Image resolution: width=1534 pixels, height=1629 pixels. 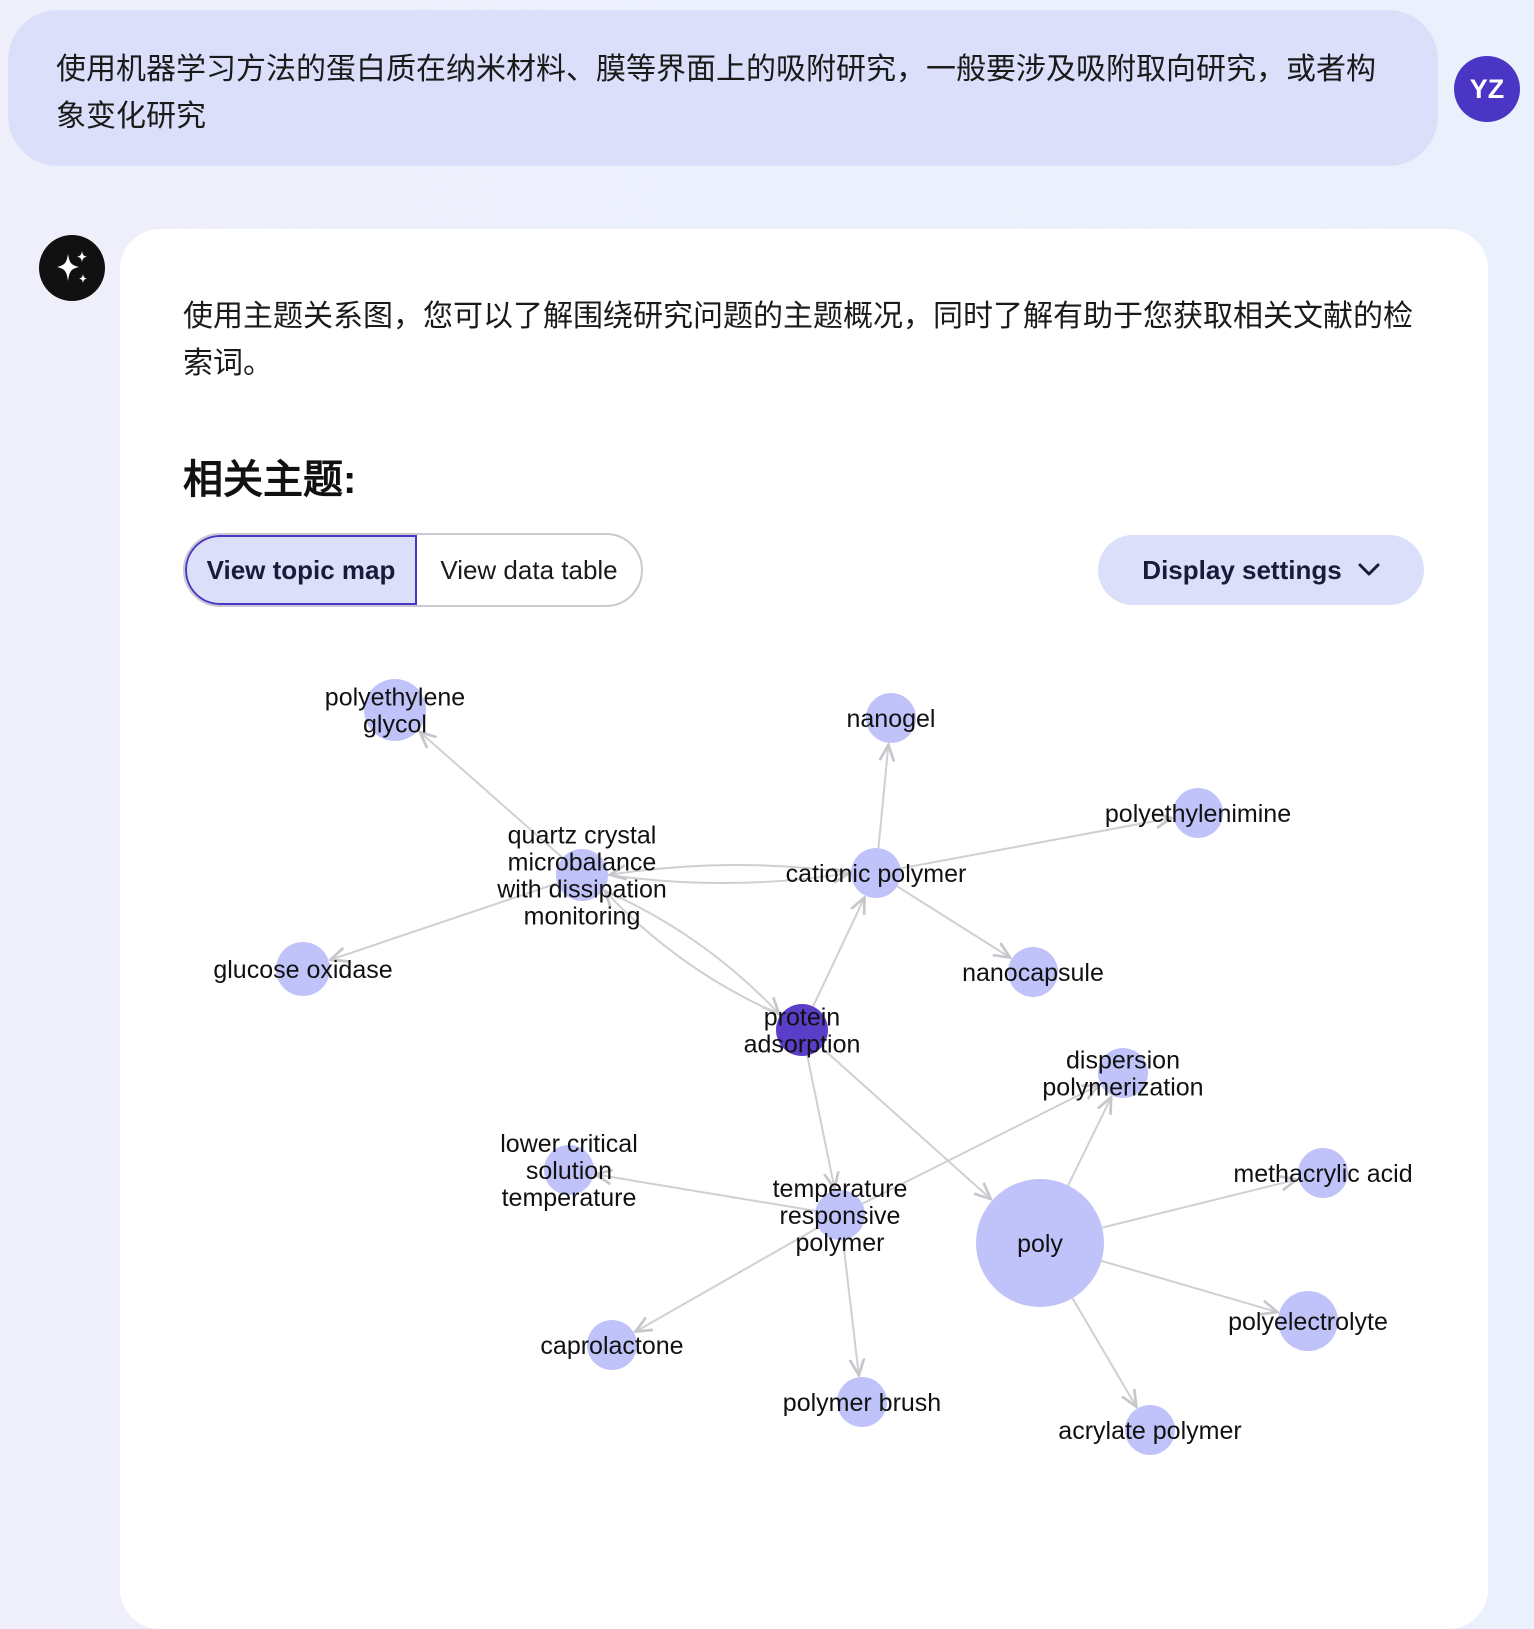 What do you see at coordinates (840, 1216) in the screenshot?
I see `topic-node-label: responsive` at bounding box center [840, 1216].